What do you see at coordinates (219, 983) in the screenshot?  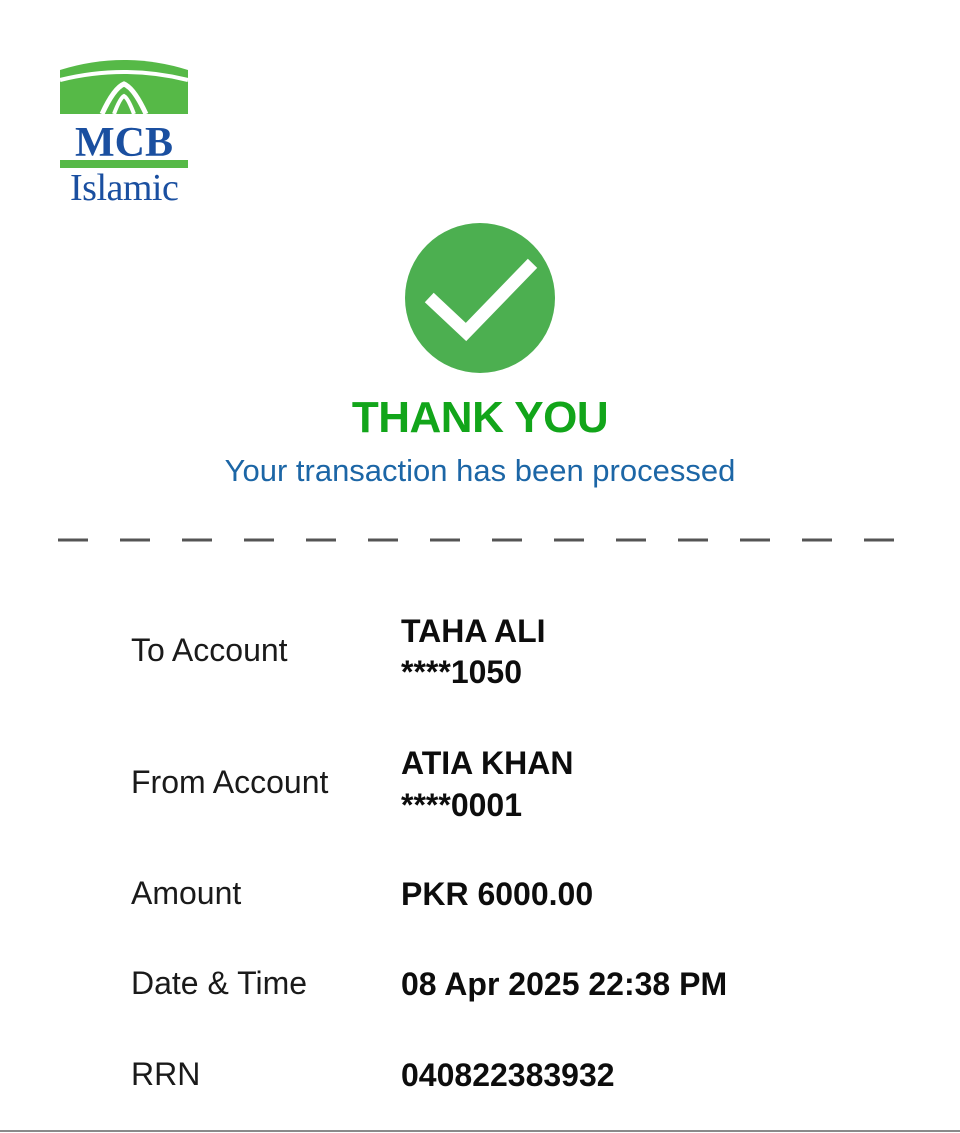 I see `datetime-label: Date & Time` at bounding box center [219, 983].